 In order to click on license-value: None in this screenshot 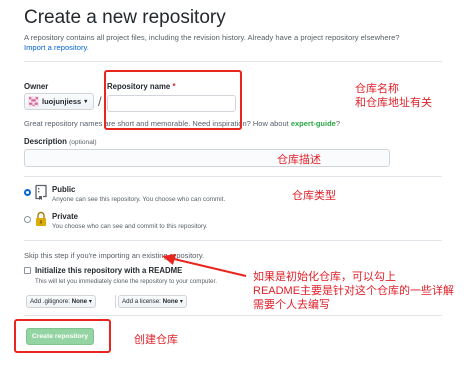, I will do `click(170, 301)`.